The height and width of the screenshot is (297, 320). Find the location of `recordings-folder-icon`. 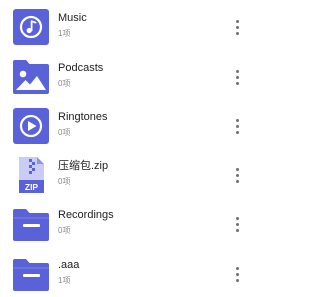

recordings-folder-icon is located at coordinates (31, 224).